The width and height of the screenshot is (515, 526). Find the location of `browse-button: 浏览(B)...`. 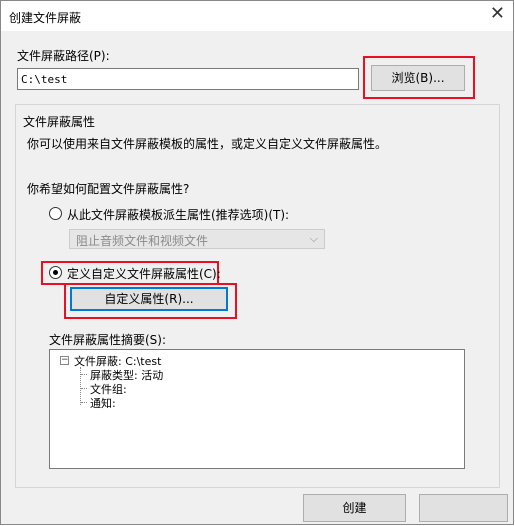

browse-button: 浏览(B)... is located at coordinates (418, 78).